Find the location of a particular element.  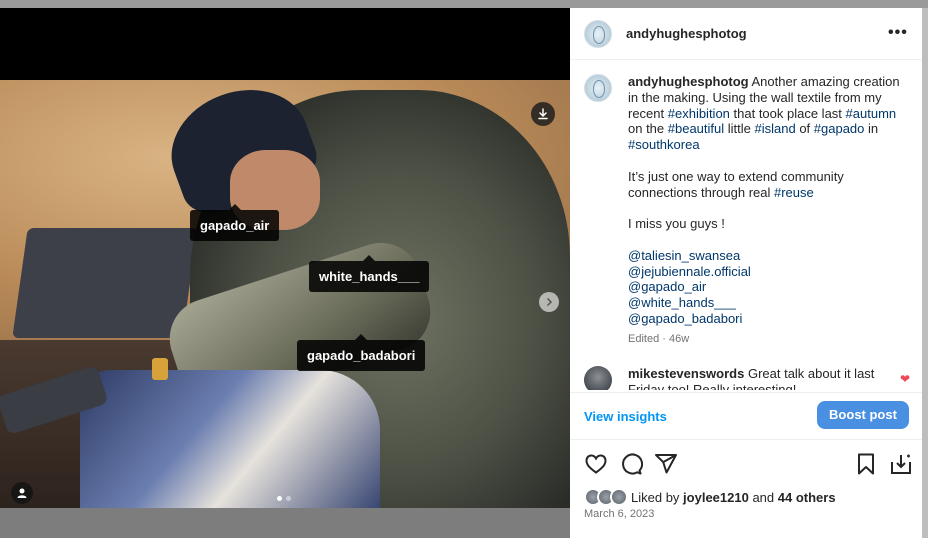

photo-spool is located at coordinates (160, 369).